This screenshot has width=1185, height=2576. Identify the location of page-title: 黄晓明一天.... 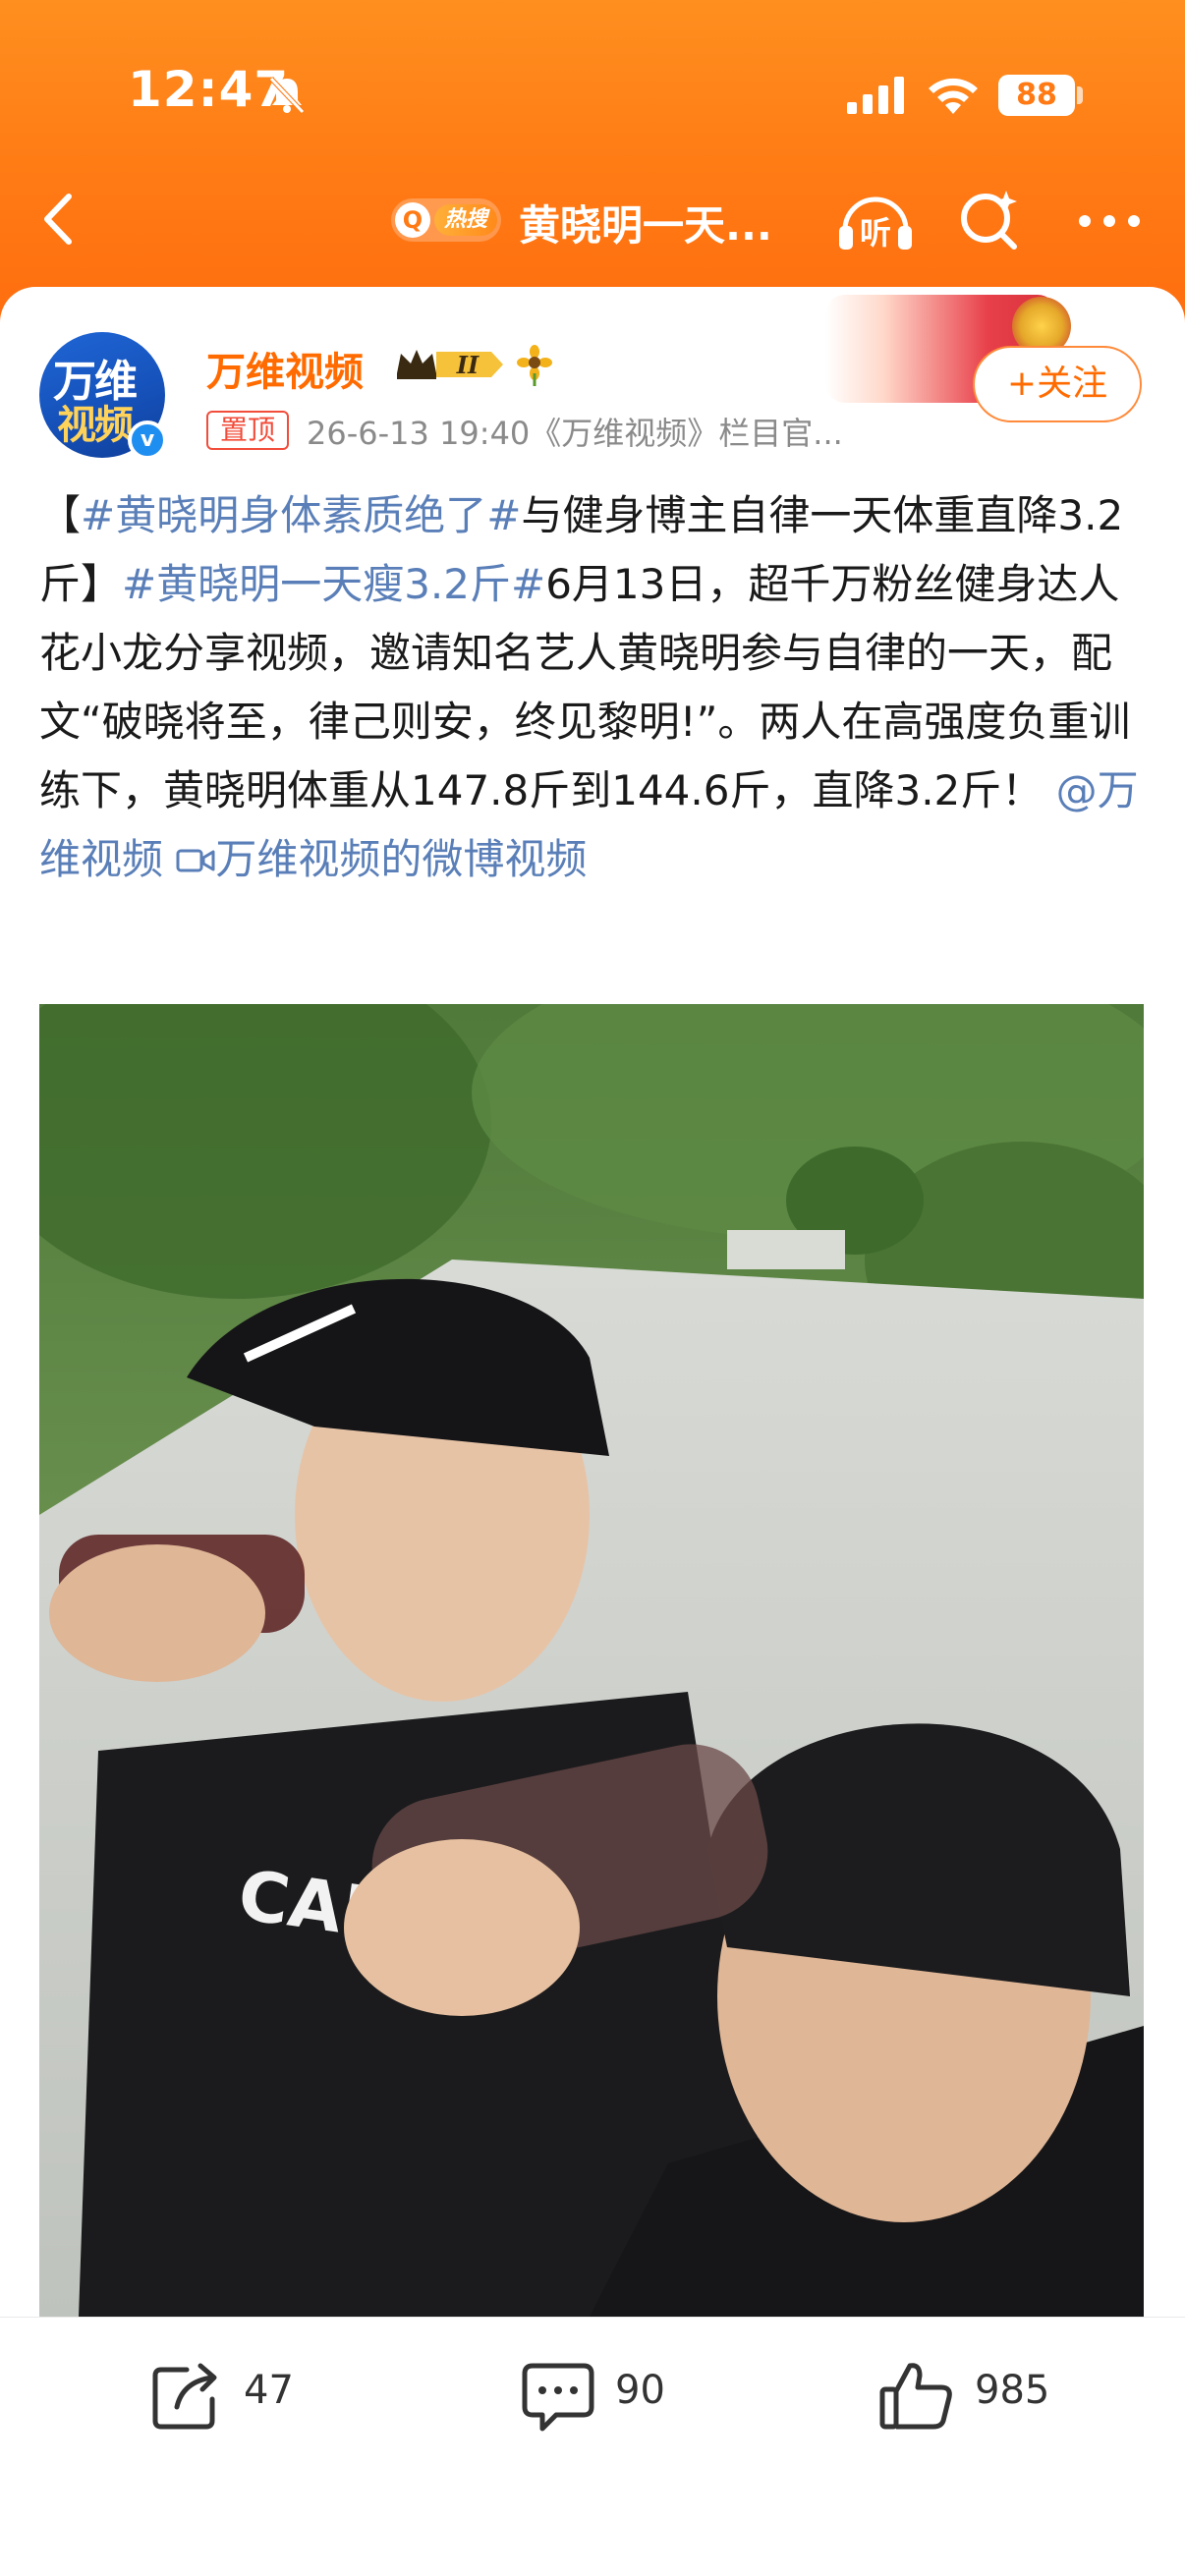
(646, 225).